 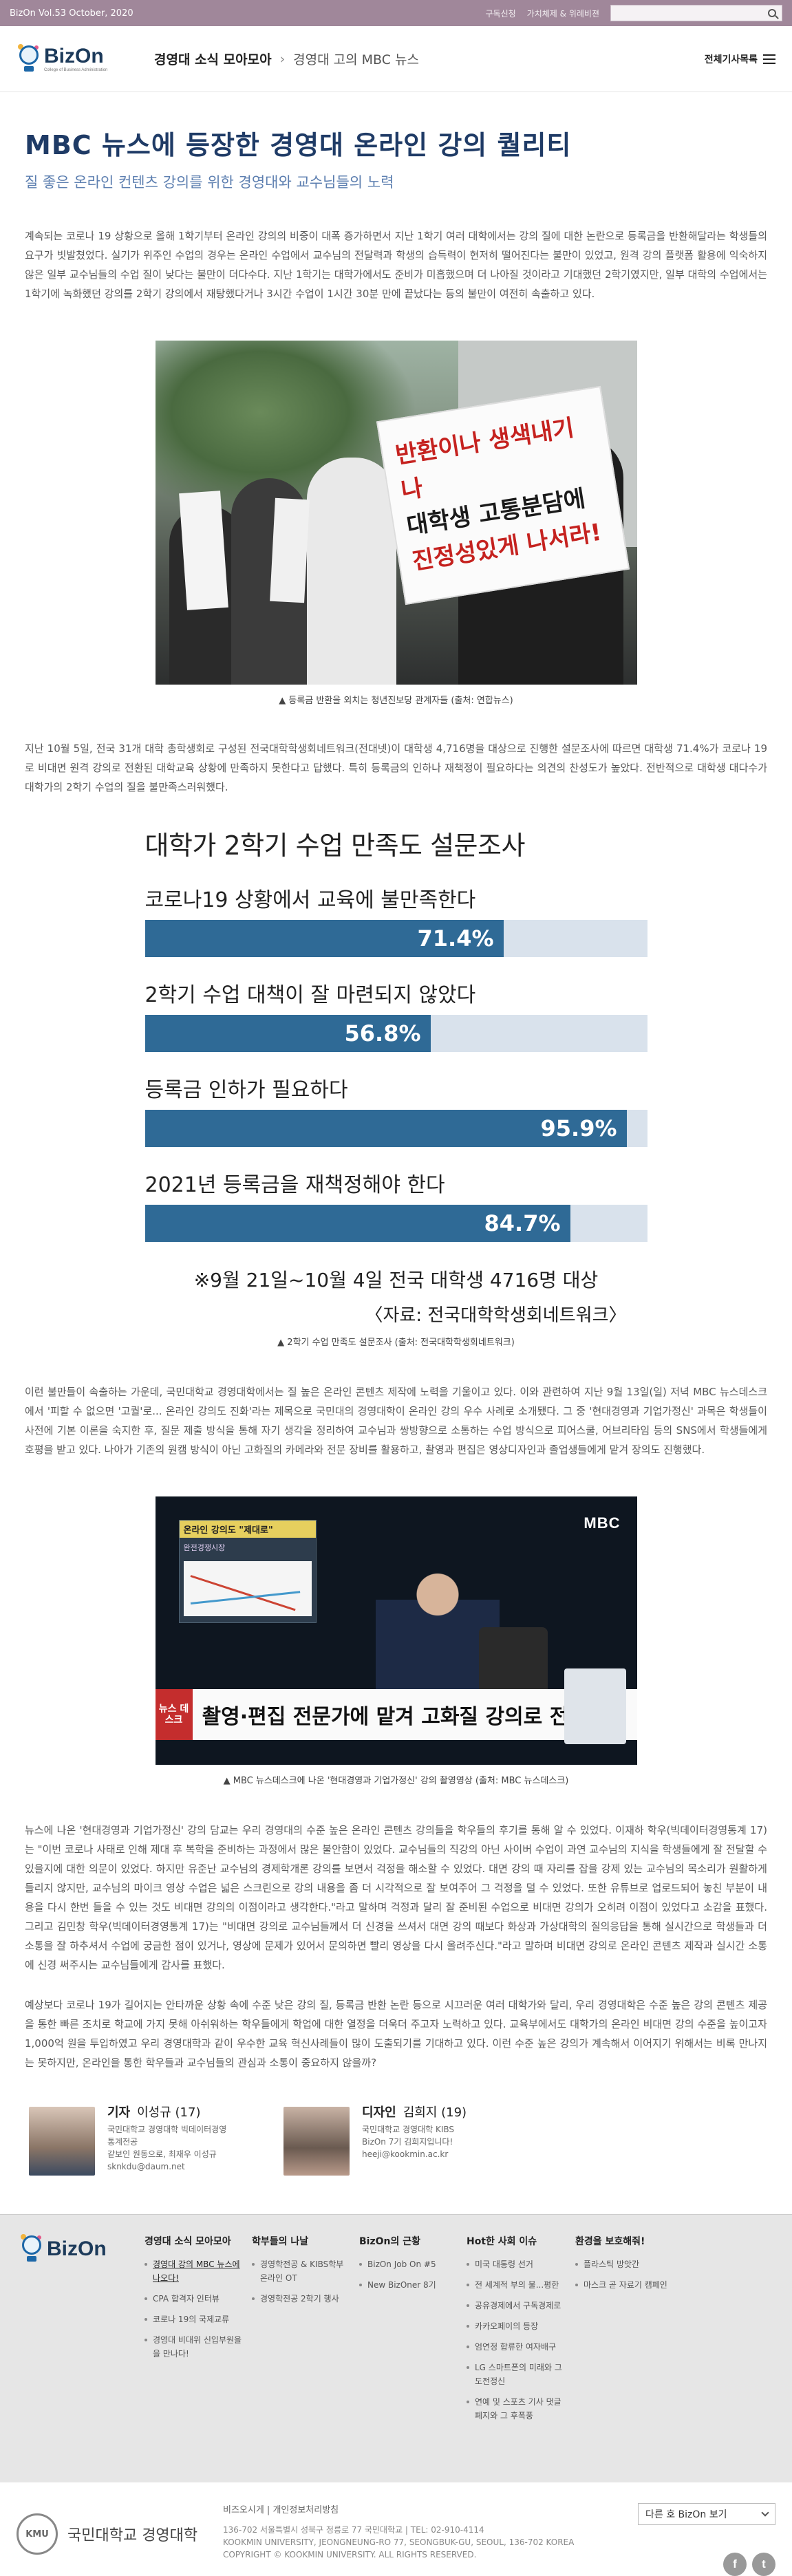 I want to click on footer-link: 카카오페이의 등장, so click(x=518, y=2326).